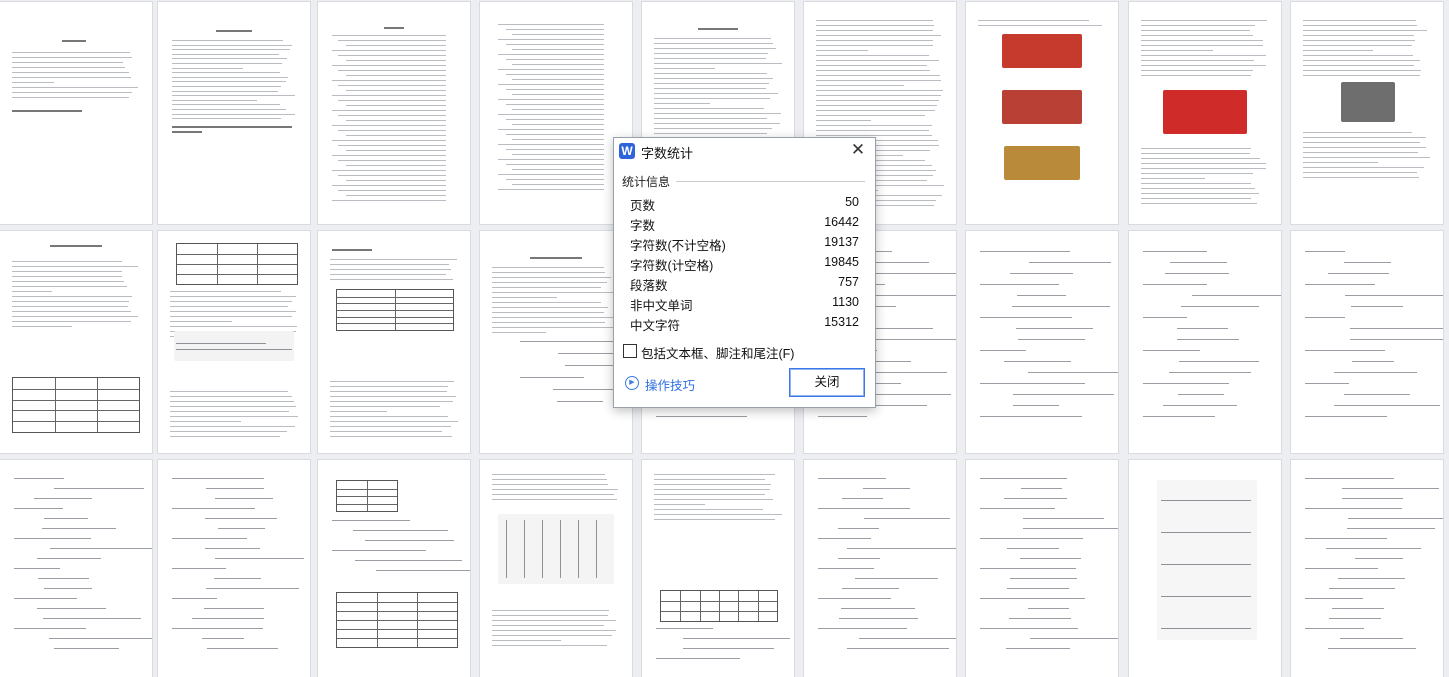 The image size is (1449, 677). Describe the element at coordinates (670, 384) in the screenshot. I see `tips-link: 操作技巧` at that location.